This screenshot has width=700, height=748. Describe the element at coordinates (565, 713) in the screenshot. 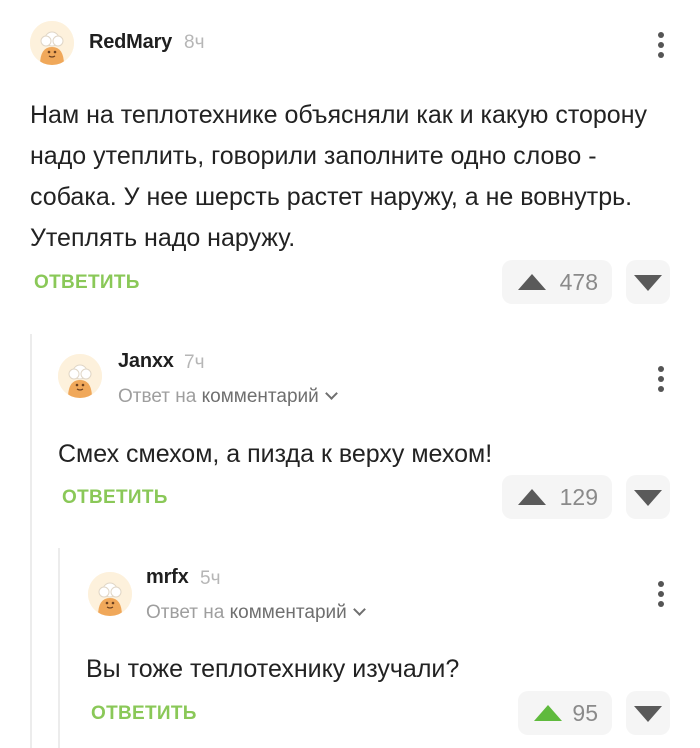

I see `upvote-button: 95` at that location.